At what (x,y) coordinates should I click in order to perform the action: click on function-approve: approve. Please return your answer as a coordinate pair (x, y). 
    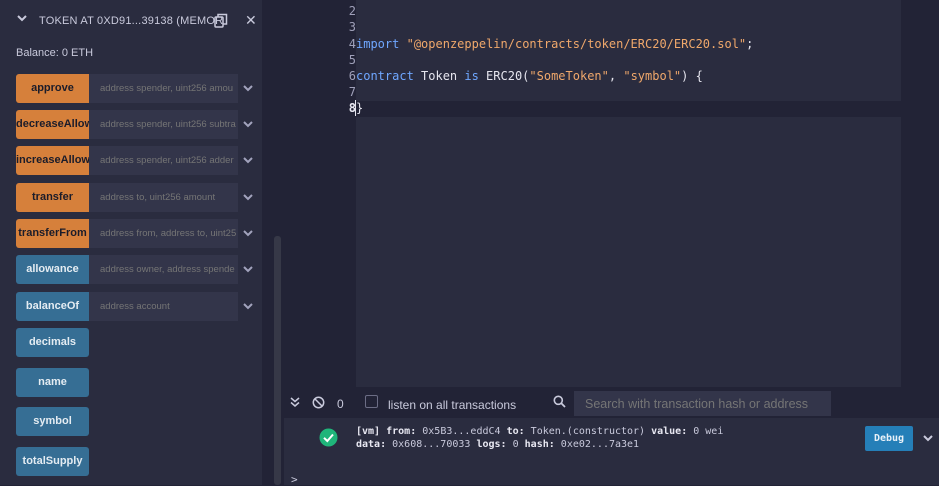
    Looking at the image, I should click on (139, 88).